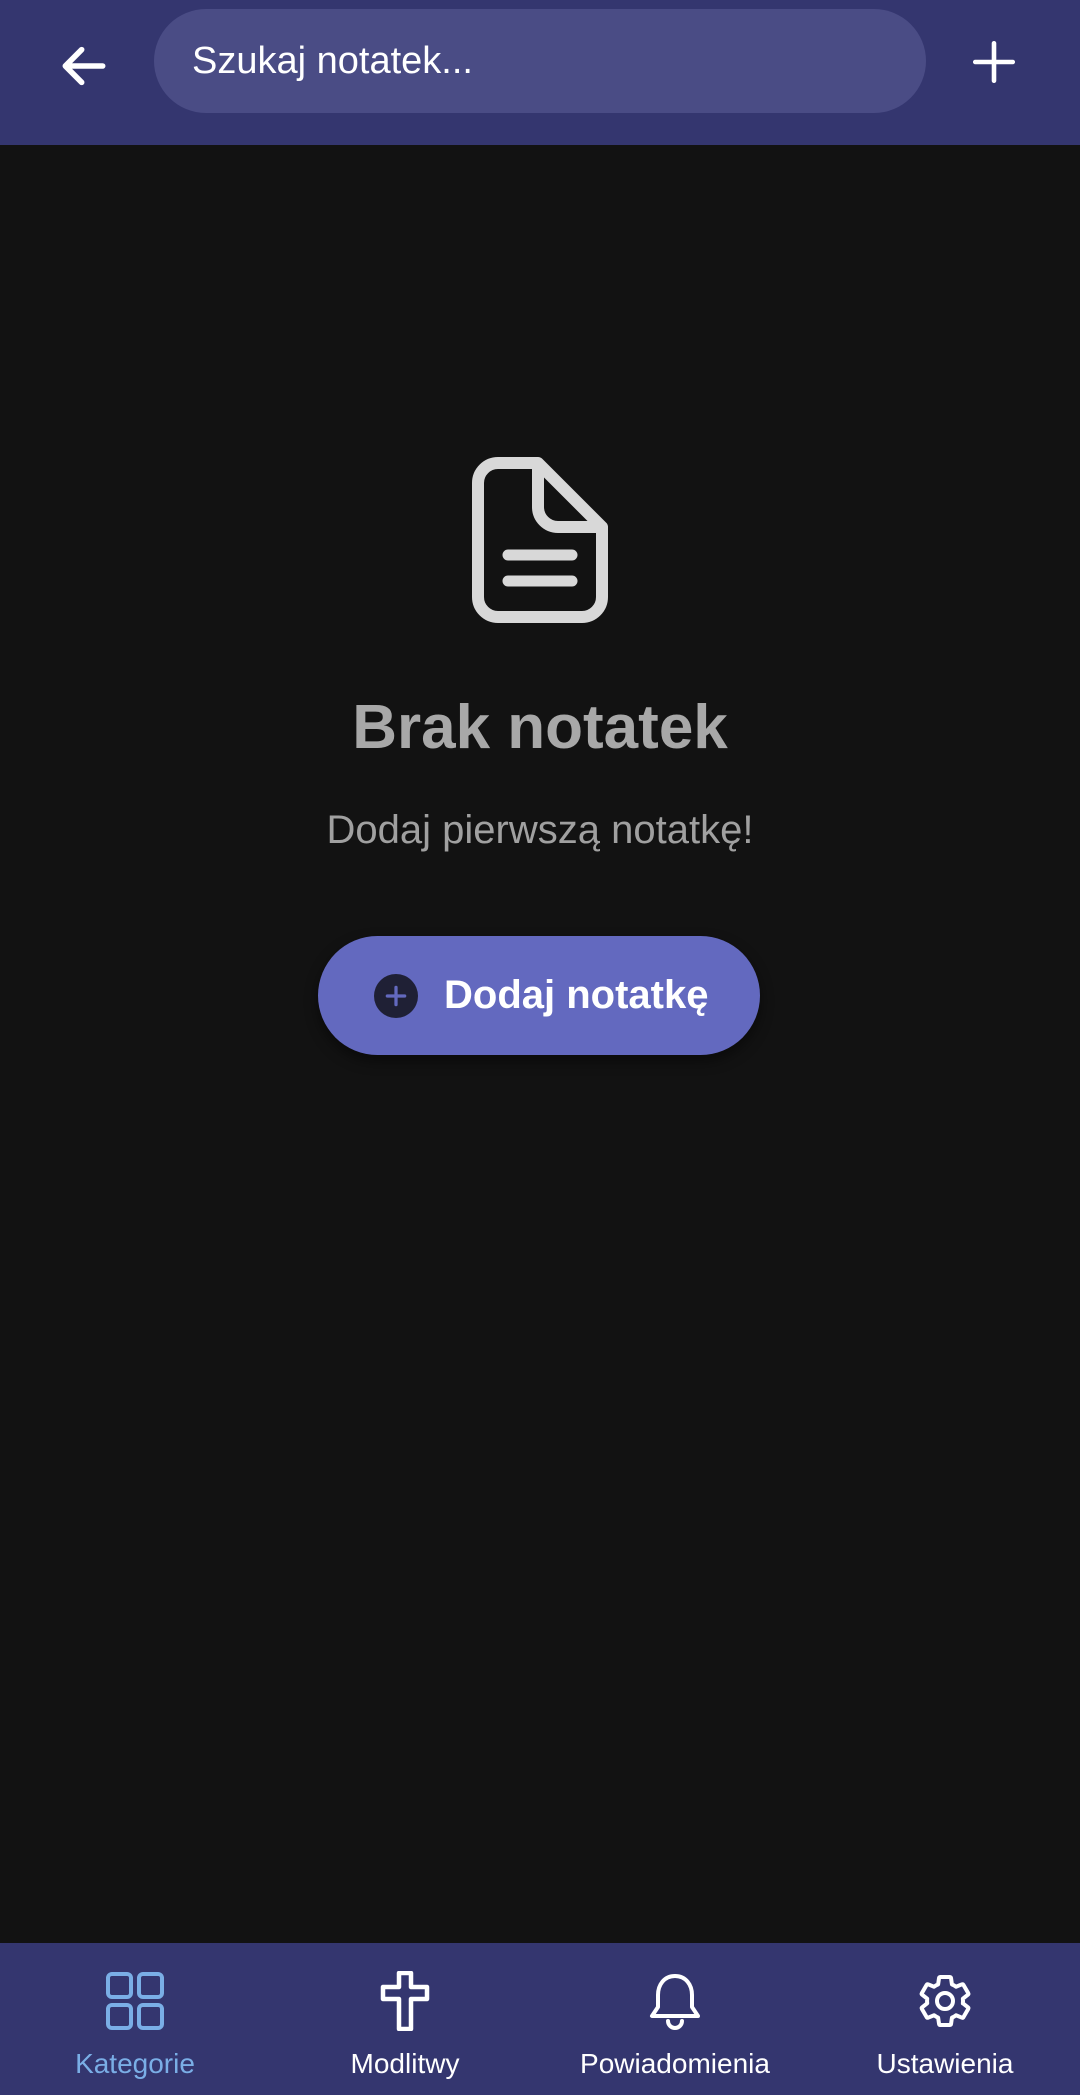  Describe the element at coordinates (945, 2063) in the screenshot. I see `nav-label: Ustawienia` at that location.